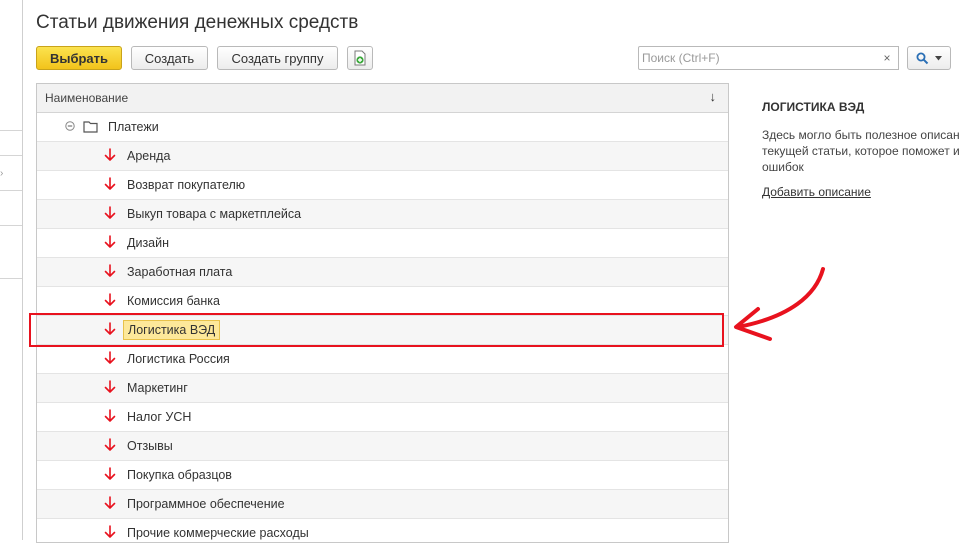 The width and height of the screenshot is (960, 543). Describe the element at coordinates (277, 58) in the screenshot. I see `create-group-button: Создать группу` at that location.